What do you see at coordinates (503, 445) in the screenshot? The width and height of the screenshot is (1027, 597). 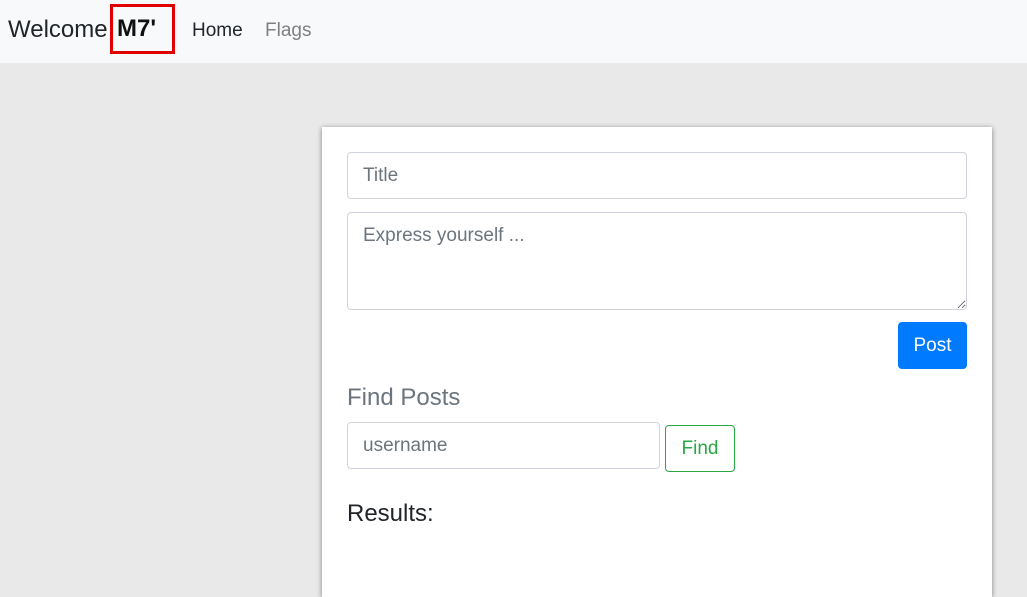 I see `username-search-input` at bounding box center [503, 445].